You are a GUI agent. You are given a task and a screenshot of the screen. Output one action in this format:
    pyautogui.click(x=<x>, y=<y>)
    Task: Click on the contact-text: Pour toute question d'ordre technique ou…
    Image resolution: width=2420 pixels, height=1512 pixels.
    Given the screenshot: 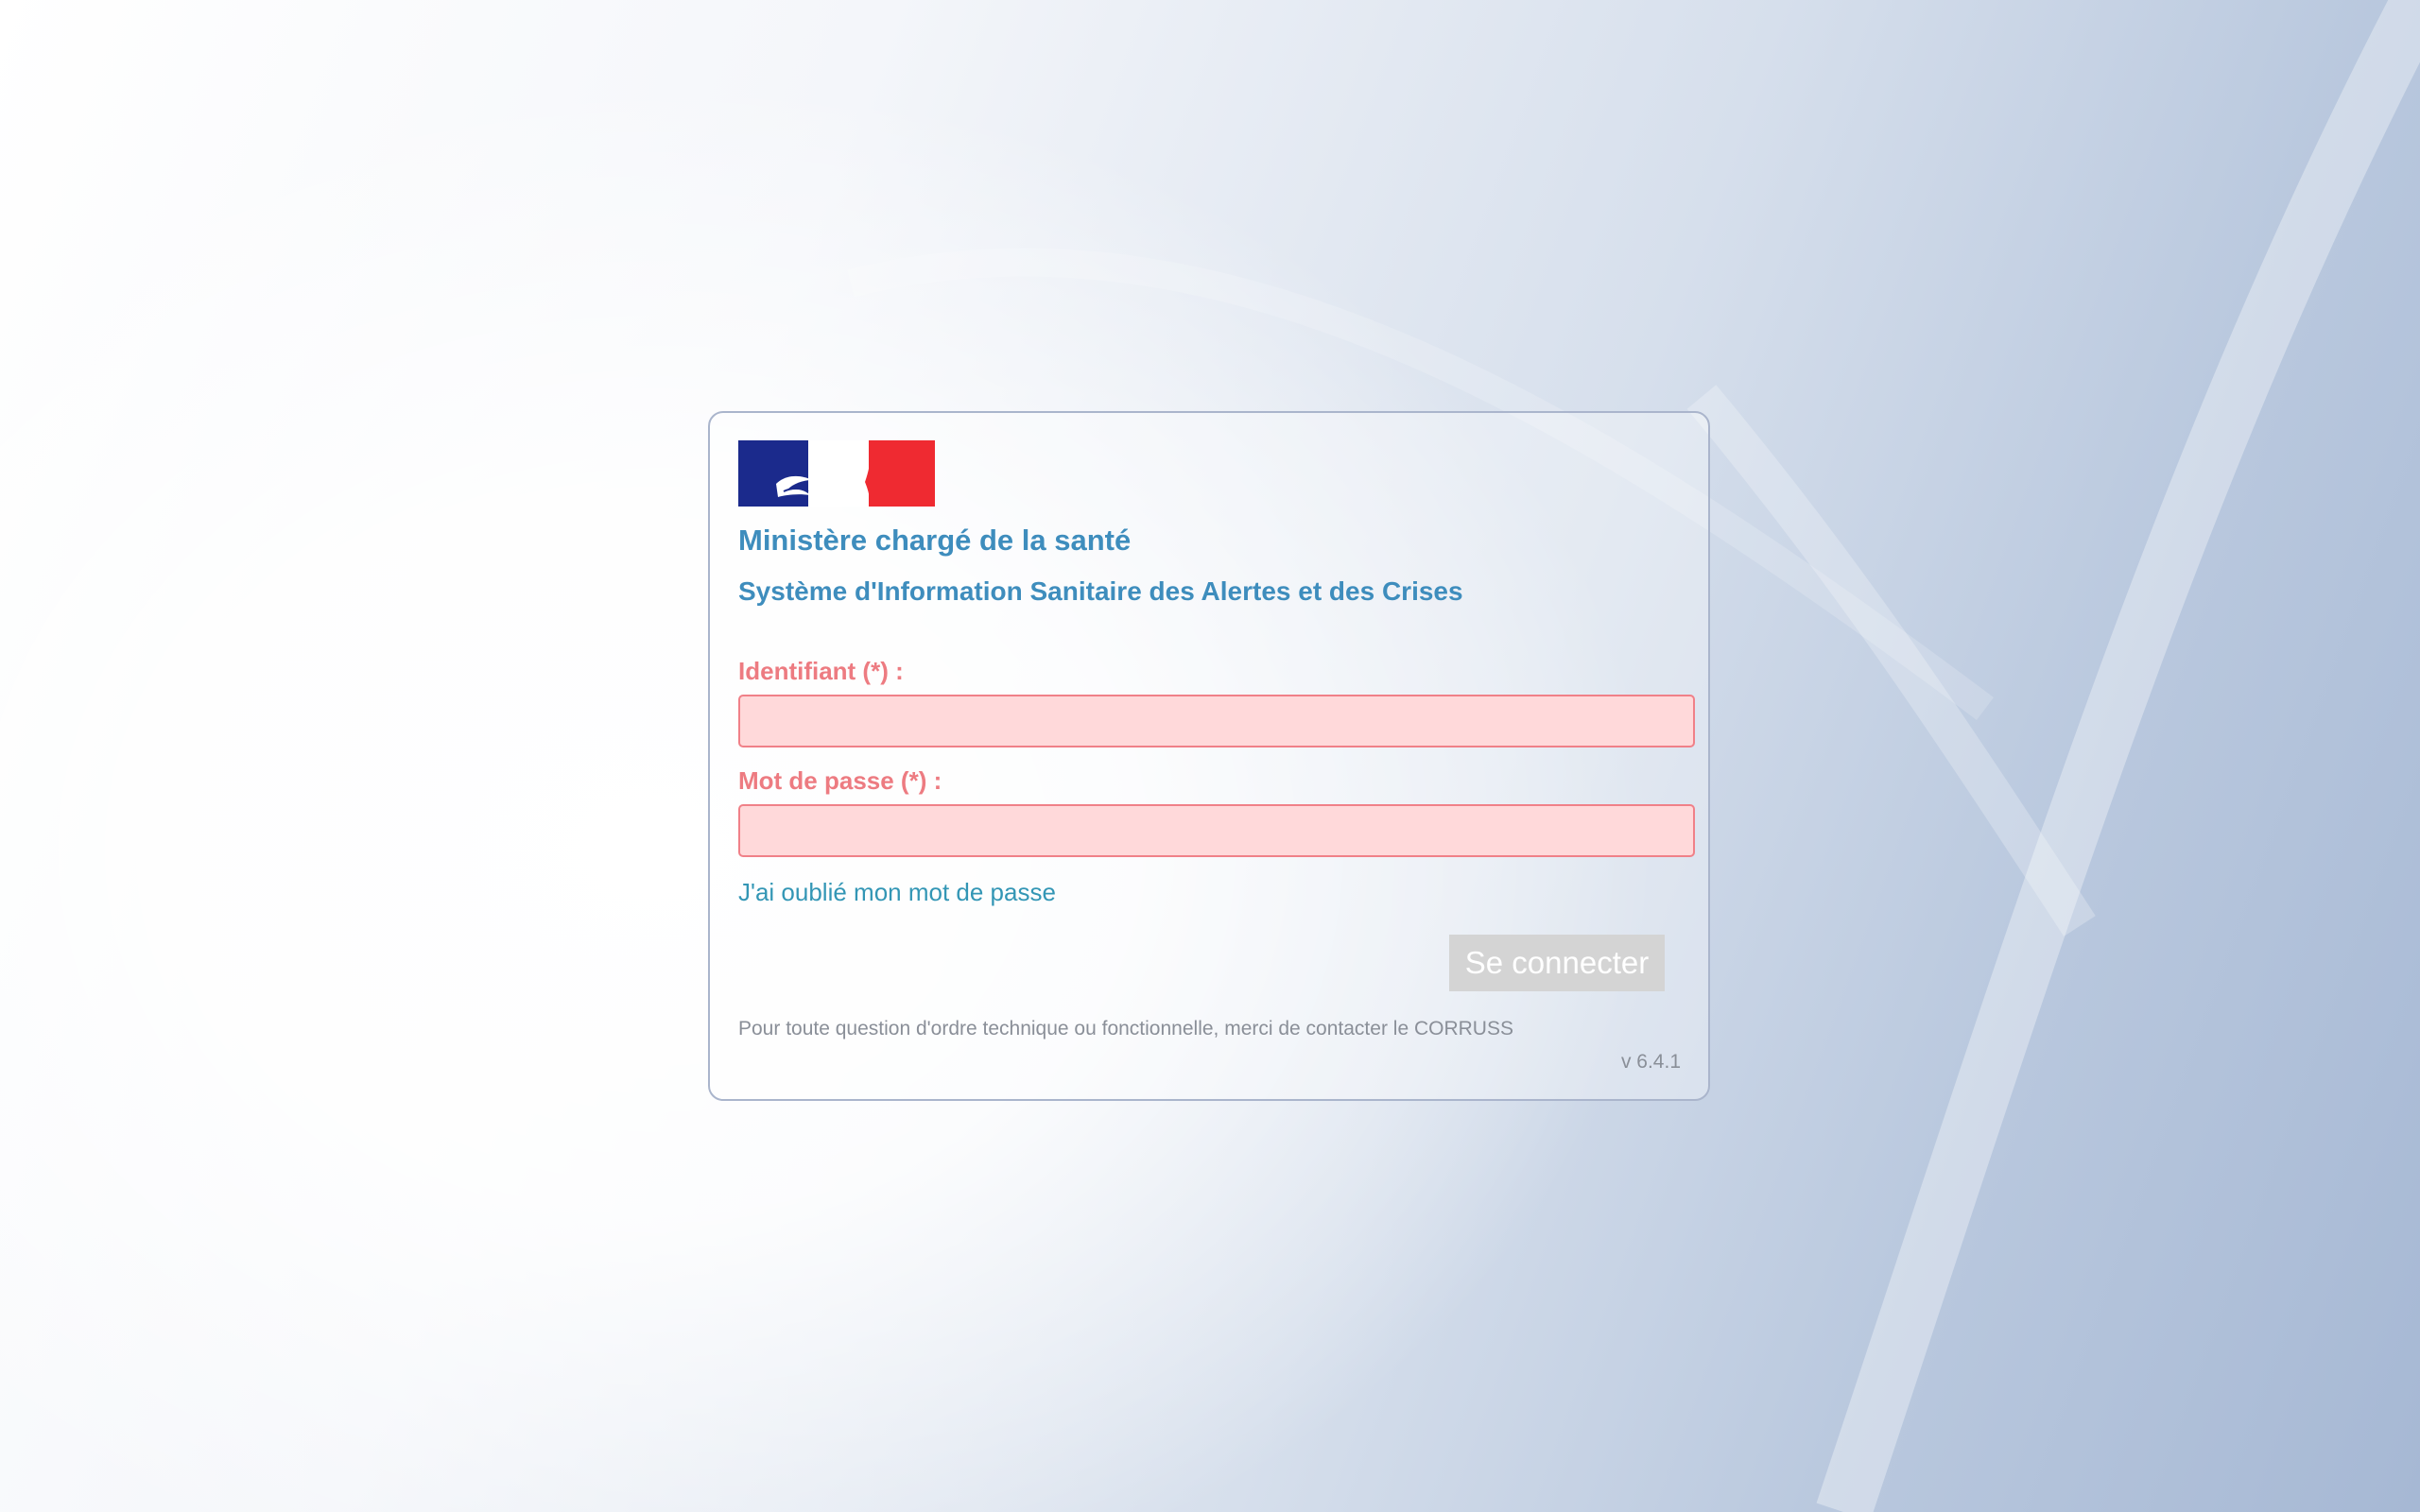 What is the action you would take?
    pyautogui.click(x=1125, y=1029)
    